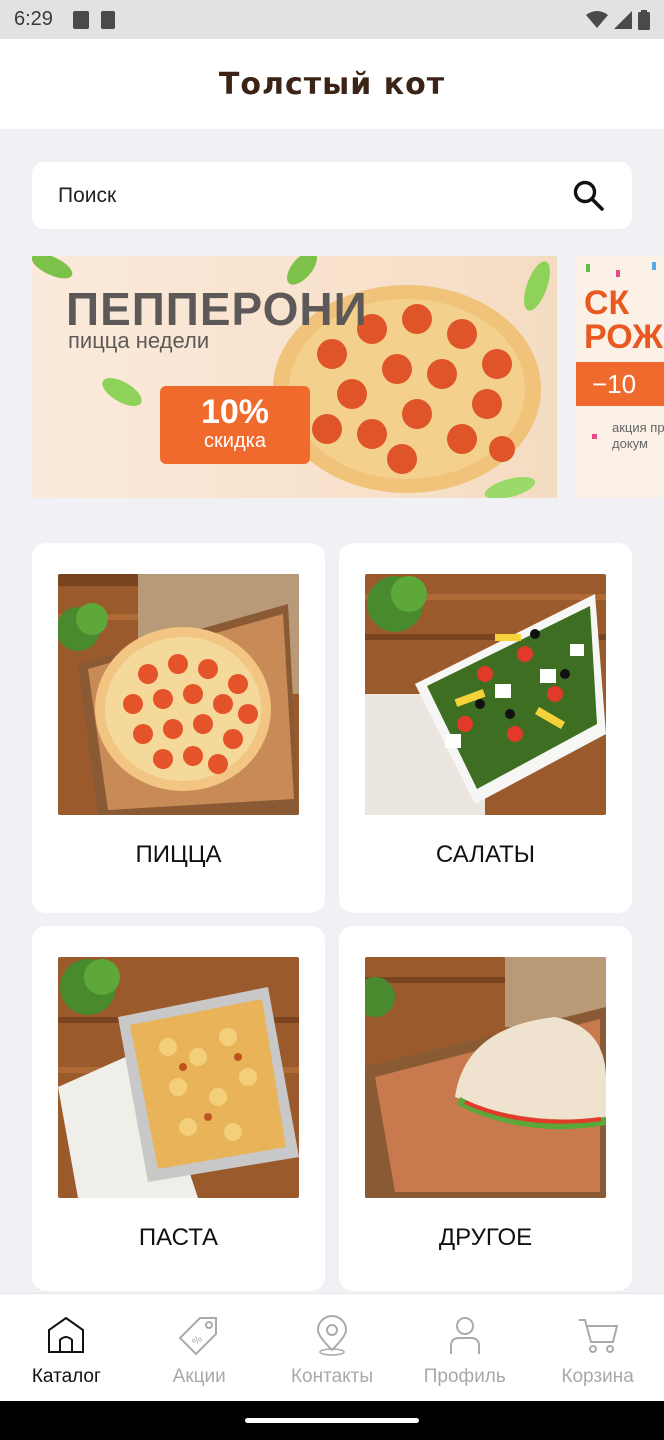  Describe the element at coordinates (66, 1376) in the screenshot. I see `nav-label: Каталог` at that location.